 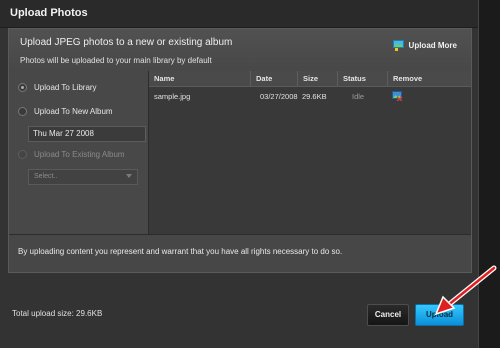 What do you see at coordinates (314, 96) in the screenshot?
I see `file-size: 29.6KB` at bounding box center [314, 96].